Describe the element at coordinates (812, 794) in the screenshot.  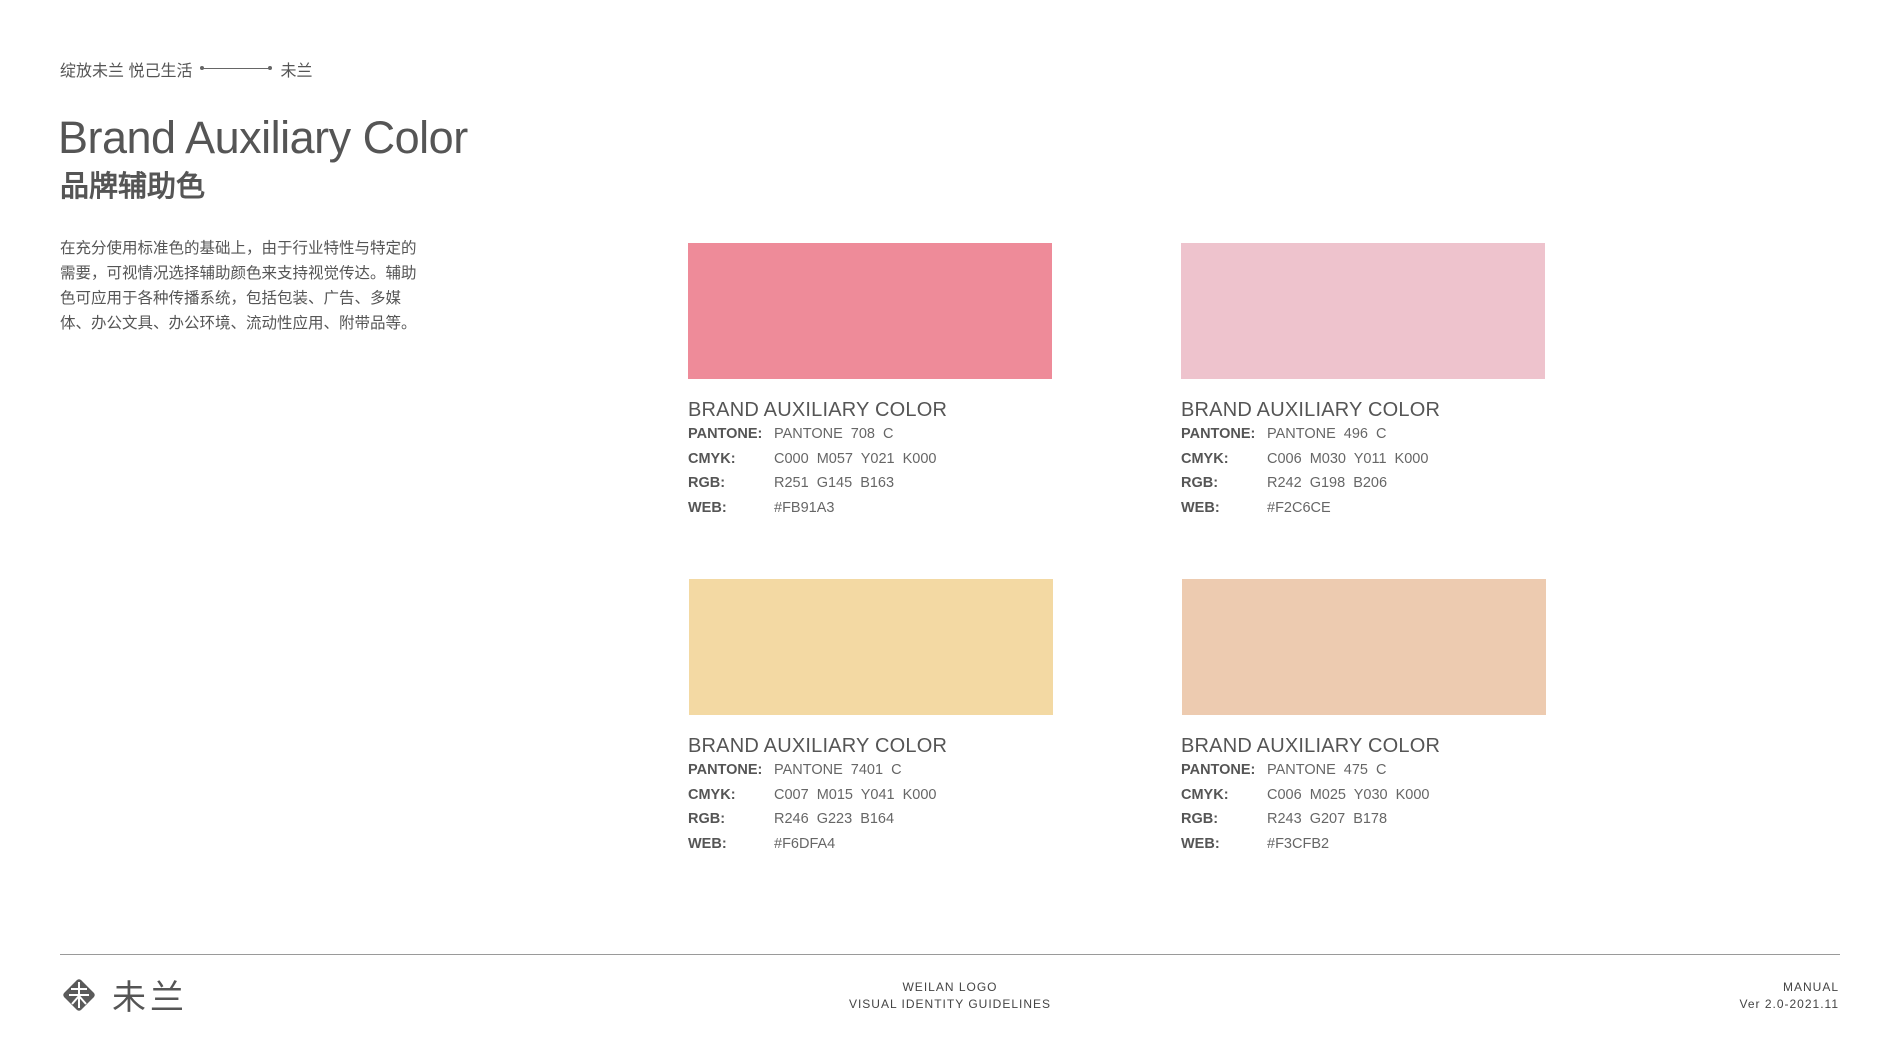
I see `spec-cmyk: CMYK: C007 M015 Y041 K000` at that location.